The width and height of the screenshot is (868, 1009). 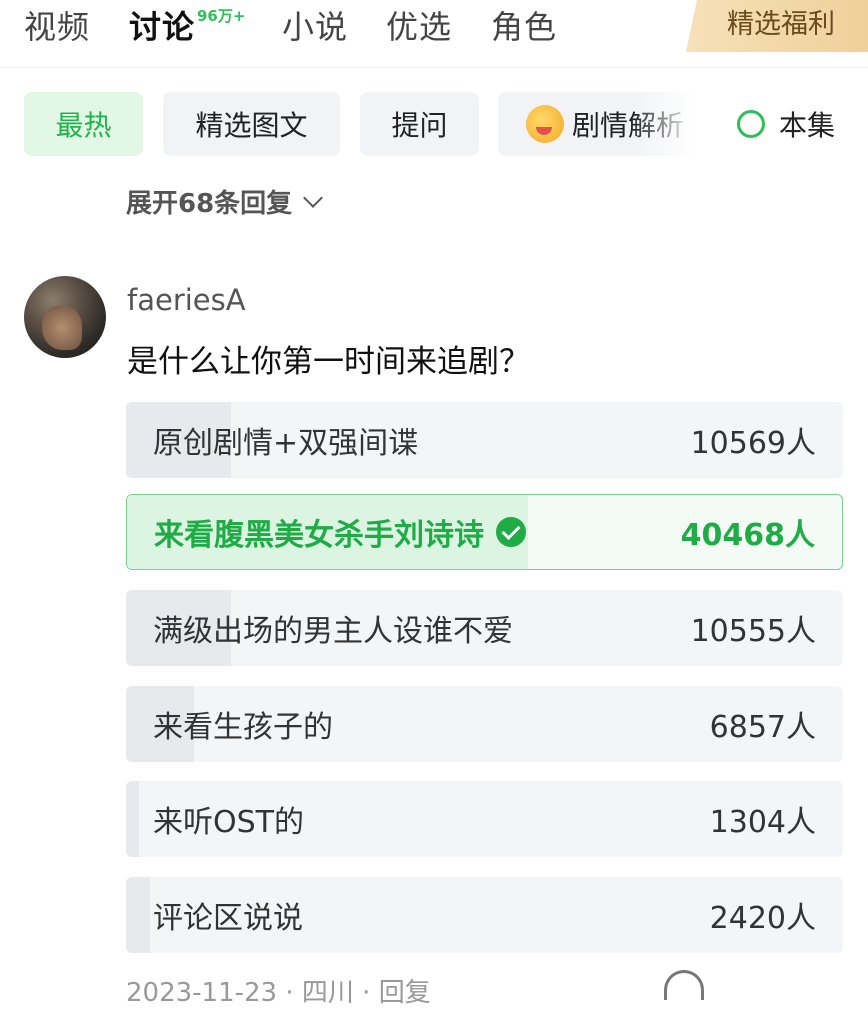 I want to click on comment-meta: 2023-11-23 · 四川 · 回复, so click(x=278, y=993).